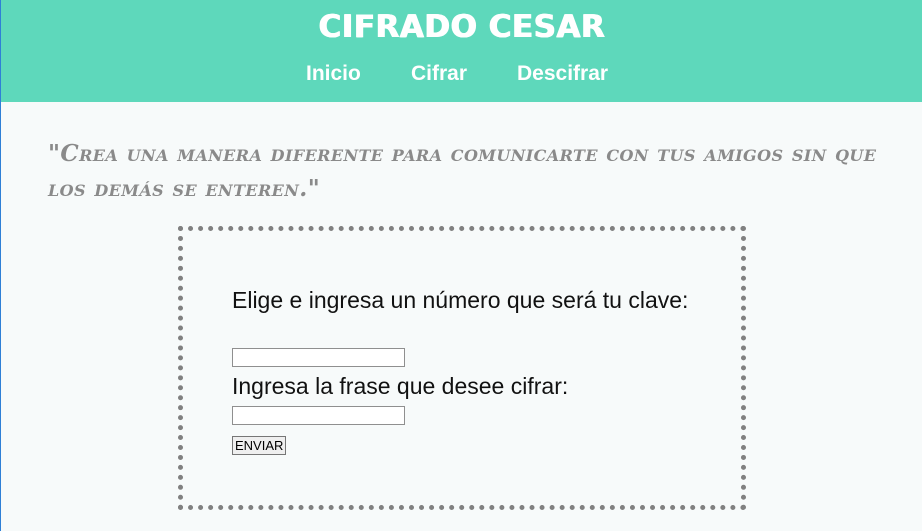 Image resolution: width=922 pixels, height=531 pixels. I want to click on key-input, so click(318, 357).